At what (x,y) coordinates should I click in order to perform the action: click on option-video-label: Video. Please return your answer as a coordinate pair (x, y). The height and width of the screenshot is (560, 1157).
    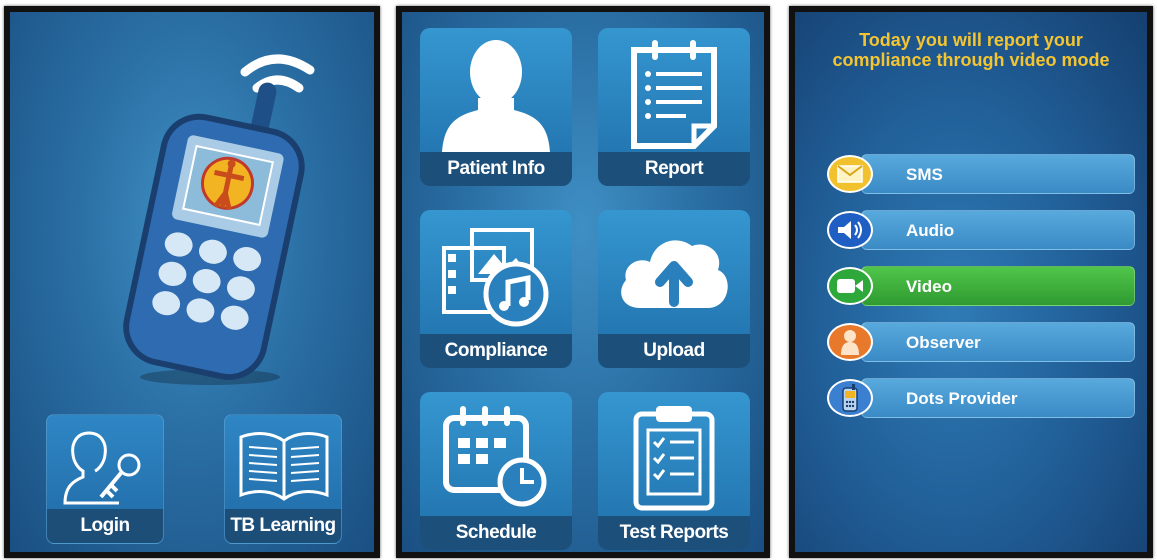
    Looking at the image, I should click on (929, 286).